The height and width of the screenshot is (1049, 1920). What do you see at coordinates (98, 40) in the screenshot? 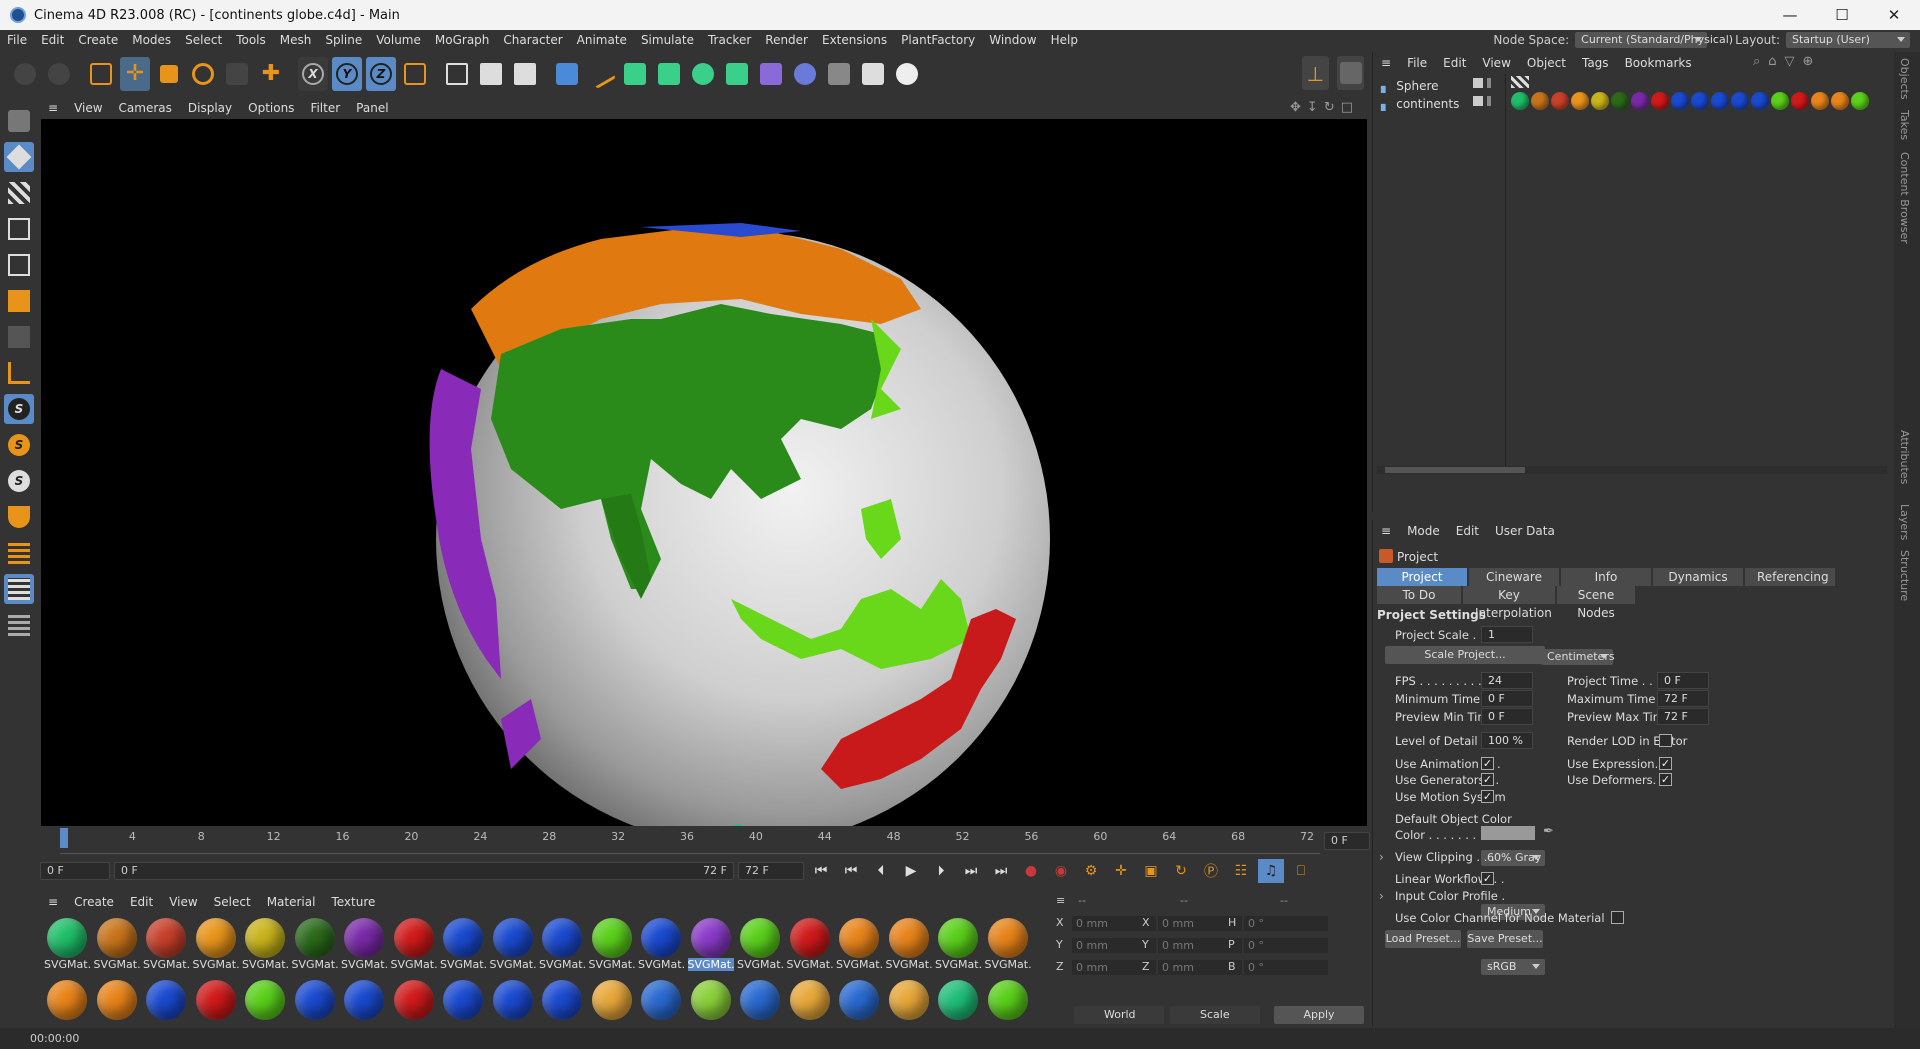
I see `menu-create: Create` at bounding box center [98, 40].